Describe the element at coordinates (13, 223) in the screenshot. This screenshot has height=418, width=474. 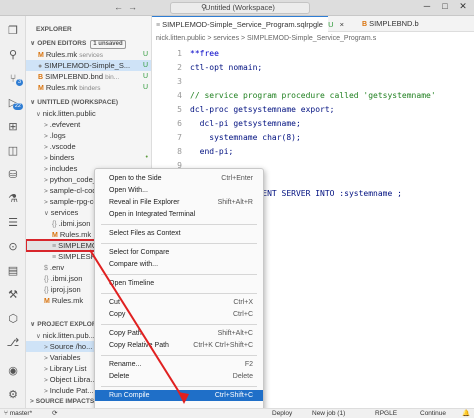
I see `object-browser-icon: ☰` at that location.